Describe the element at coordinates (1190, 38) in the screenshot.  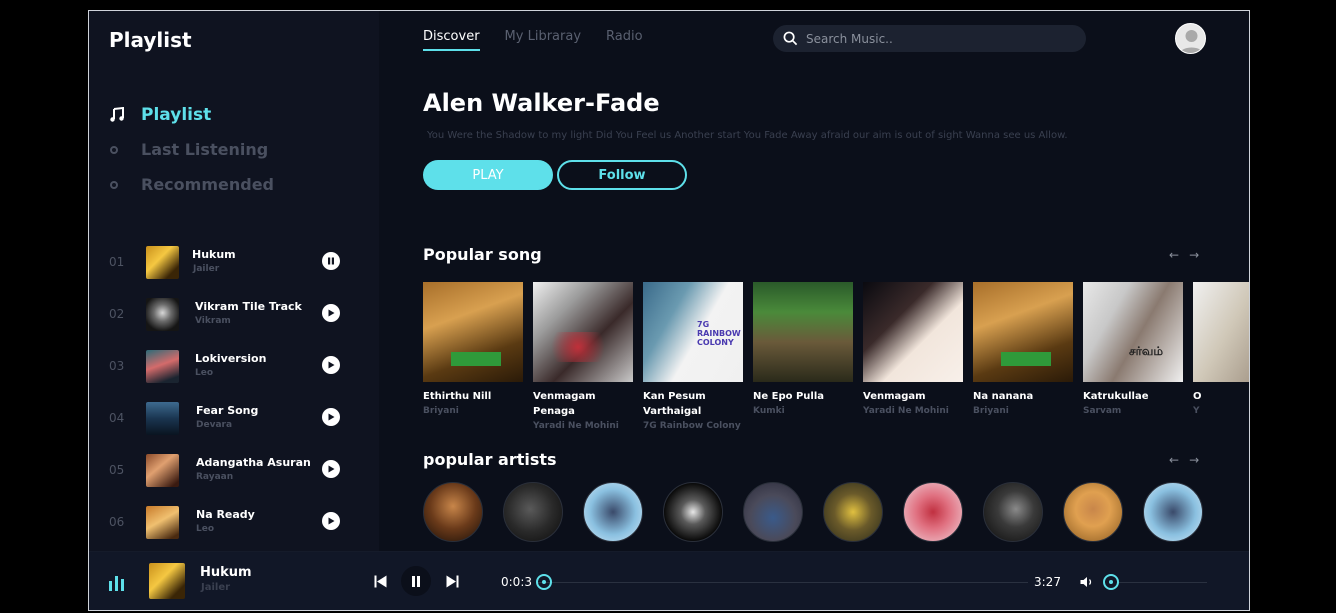
I see `user-avatar` at that location.